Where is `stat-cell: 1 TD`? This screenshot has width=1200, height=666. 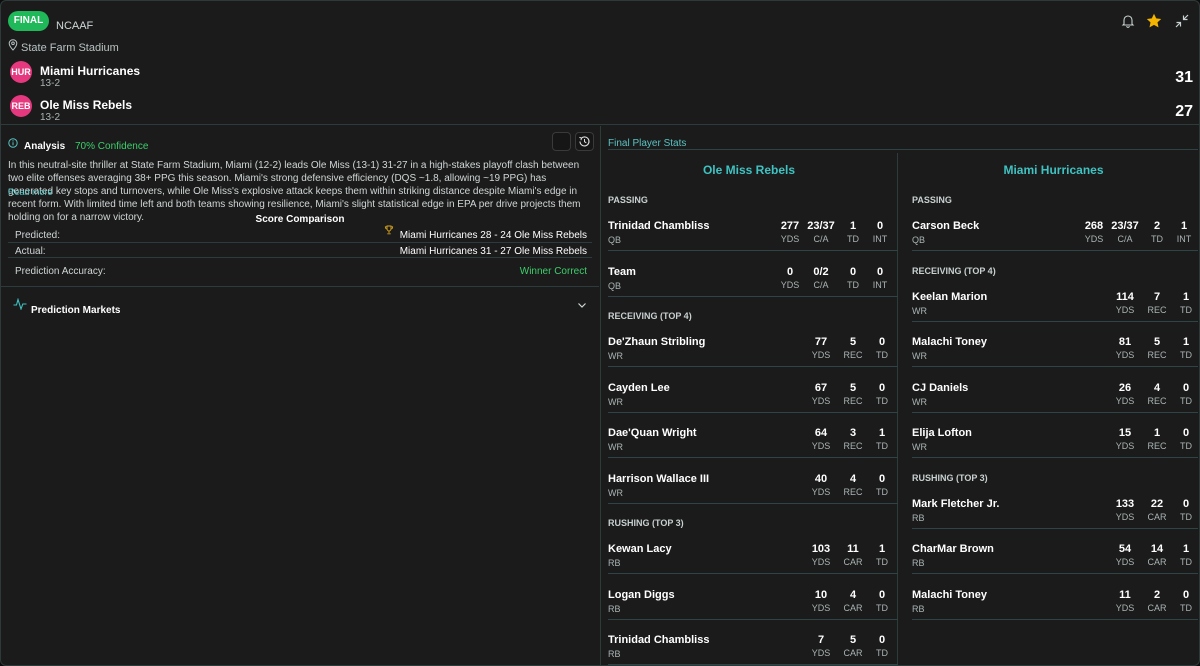 stat-cell: 1 TD is located at coordinates (1185, 348).